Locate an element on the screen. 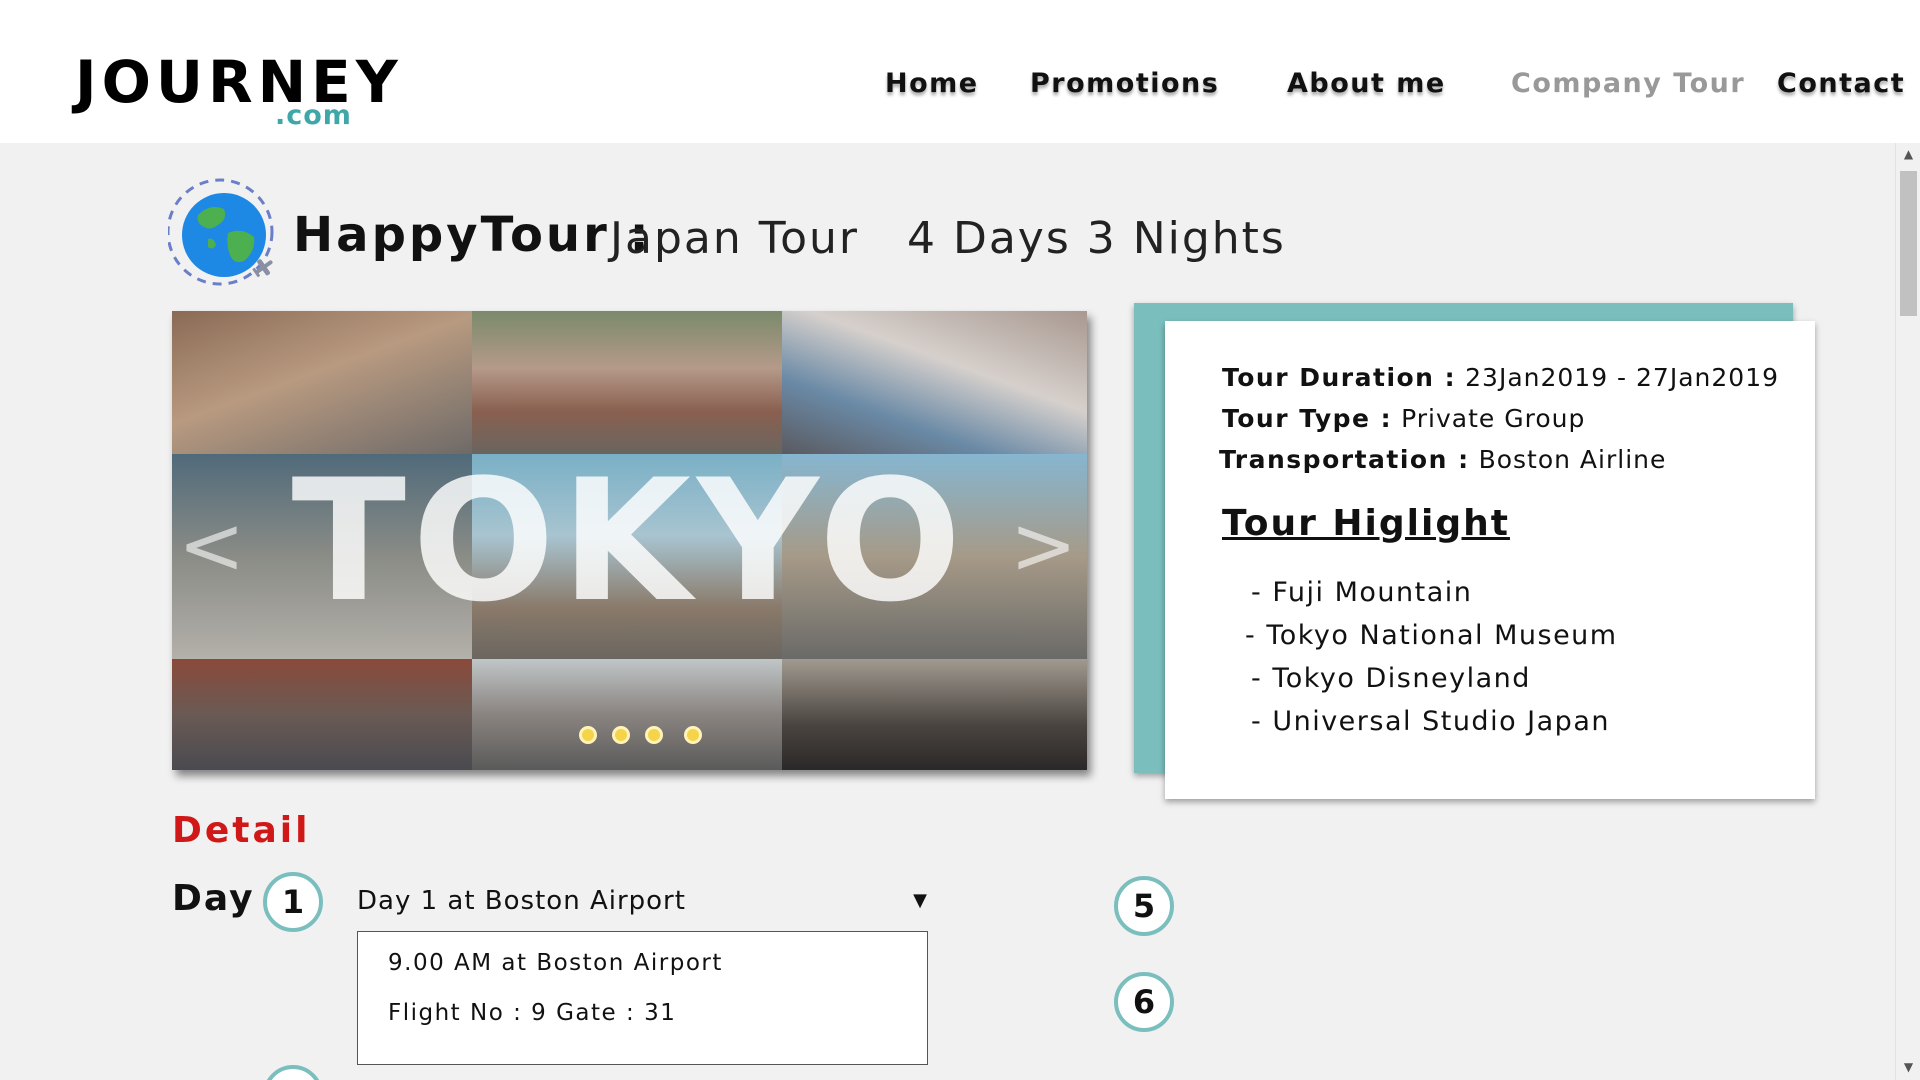  nav-about: About me is located at coordinates (1366, 83).